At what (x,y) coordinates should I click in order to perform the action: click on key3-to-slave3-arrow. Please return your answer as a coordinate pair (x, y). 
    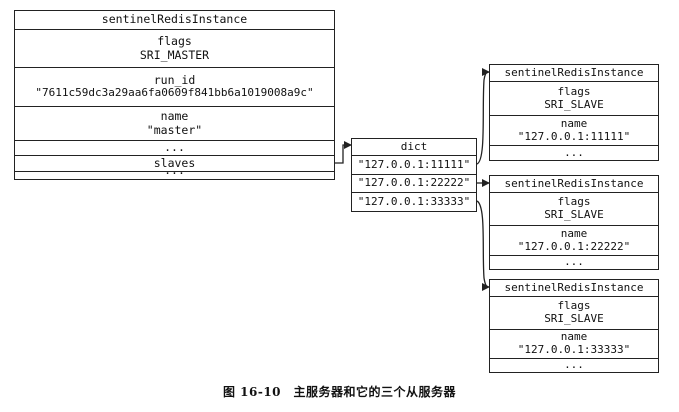
    Looking at the image, I should click on (483, 245).